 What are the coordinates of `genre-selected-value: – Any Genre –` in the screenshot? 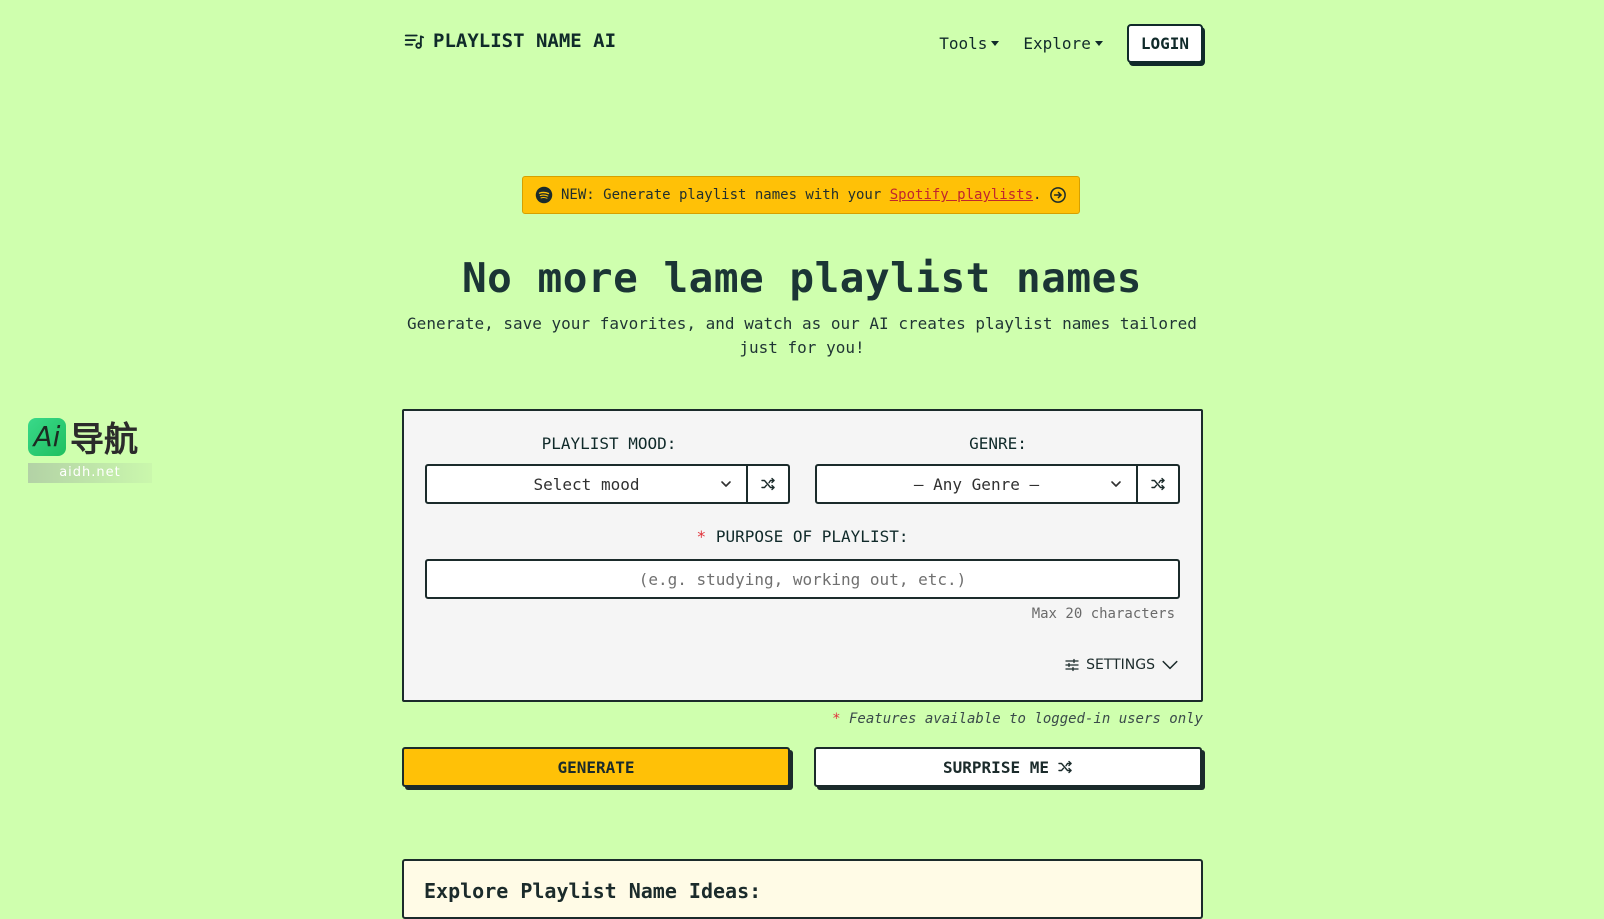 It's located at (976, 484).